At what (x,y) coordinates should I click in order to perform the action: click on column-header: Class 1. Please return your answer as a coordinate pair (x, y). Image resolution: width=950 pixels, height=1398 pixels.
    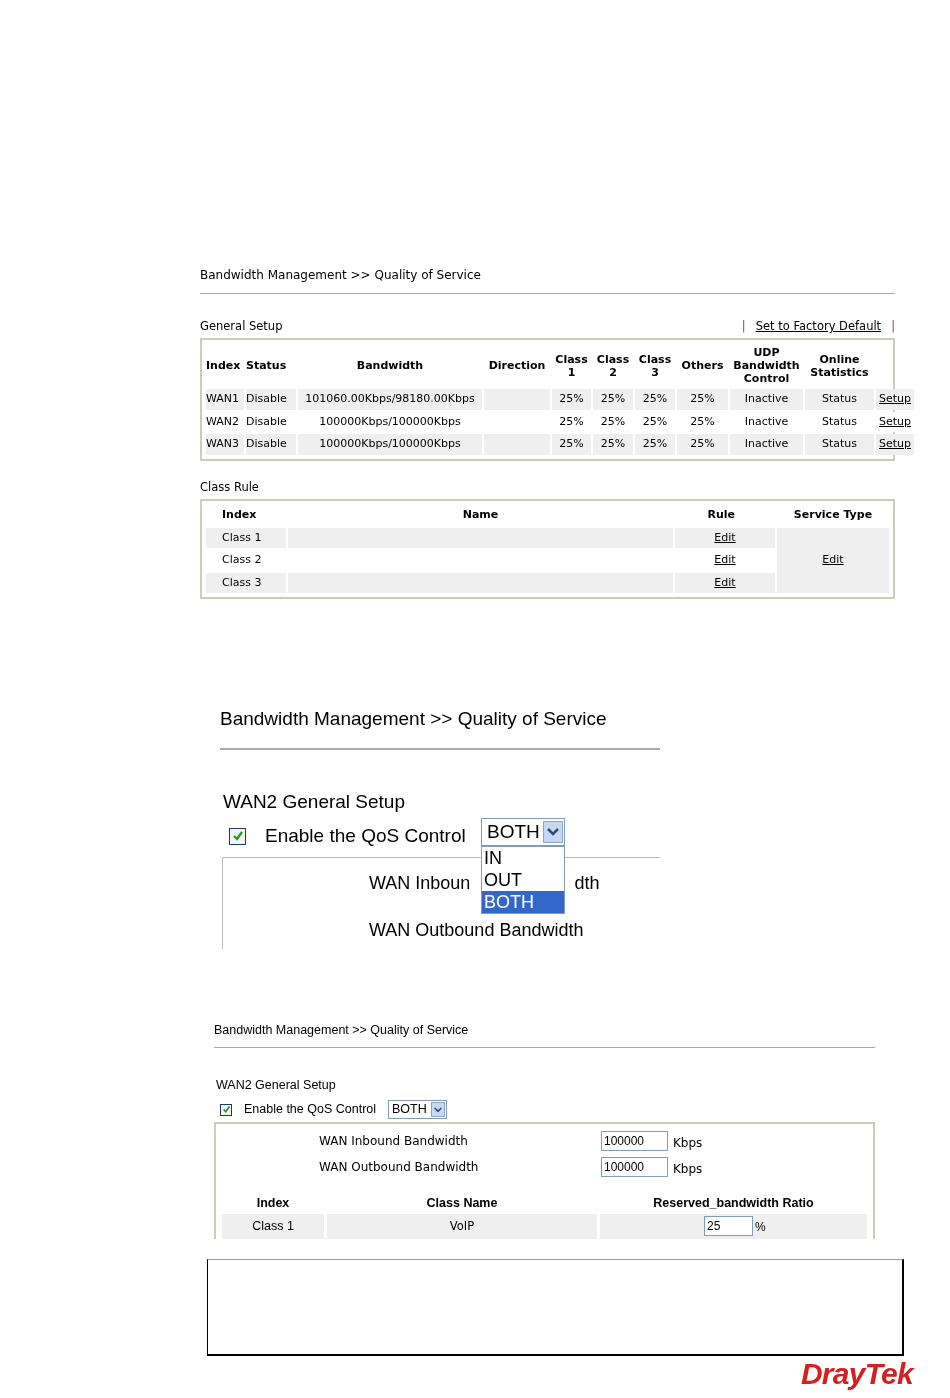
    Looking at the image, I should click on (571, 366).